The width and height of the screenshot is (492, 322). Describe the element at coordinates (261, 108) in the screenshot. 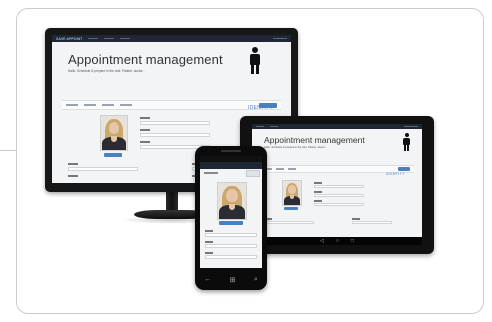

I see `monitor-identity-heading: IDENTITY` at that location.